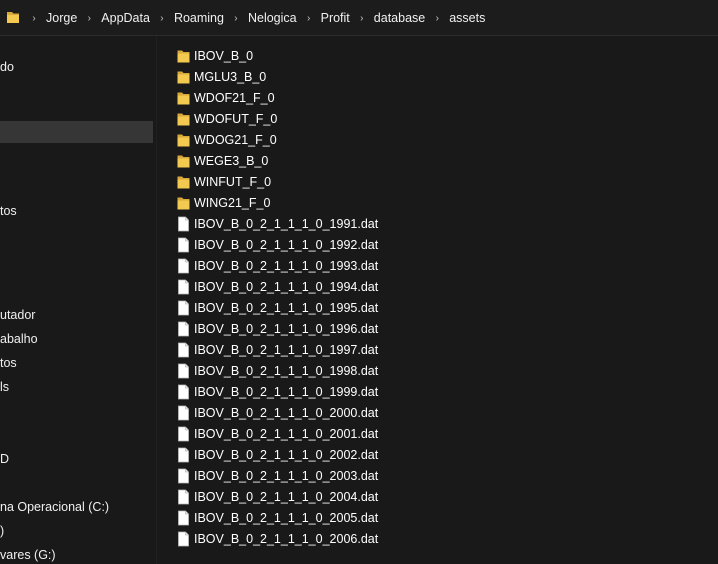  I want to click on folder-item: WDOG21_F_0, so click(227, 139).